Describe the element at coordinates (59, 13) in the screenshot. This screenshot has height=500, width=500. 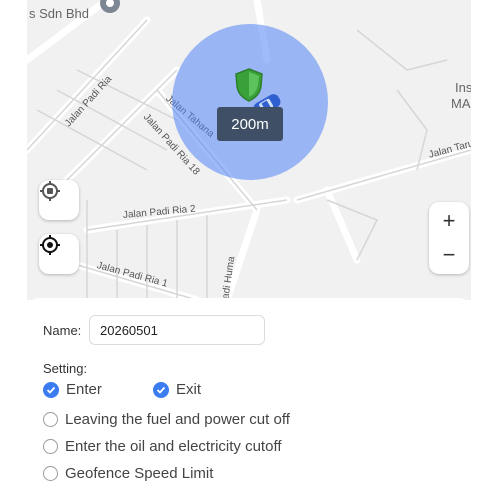
I see `poi-label: s Sdn Bhd` at that location.